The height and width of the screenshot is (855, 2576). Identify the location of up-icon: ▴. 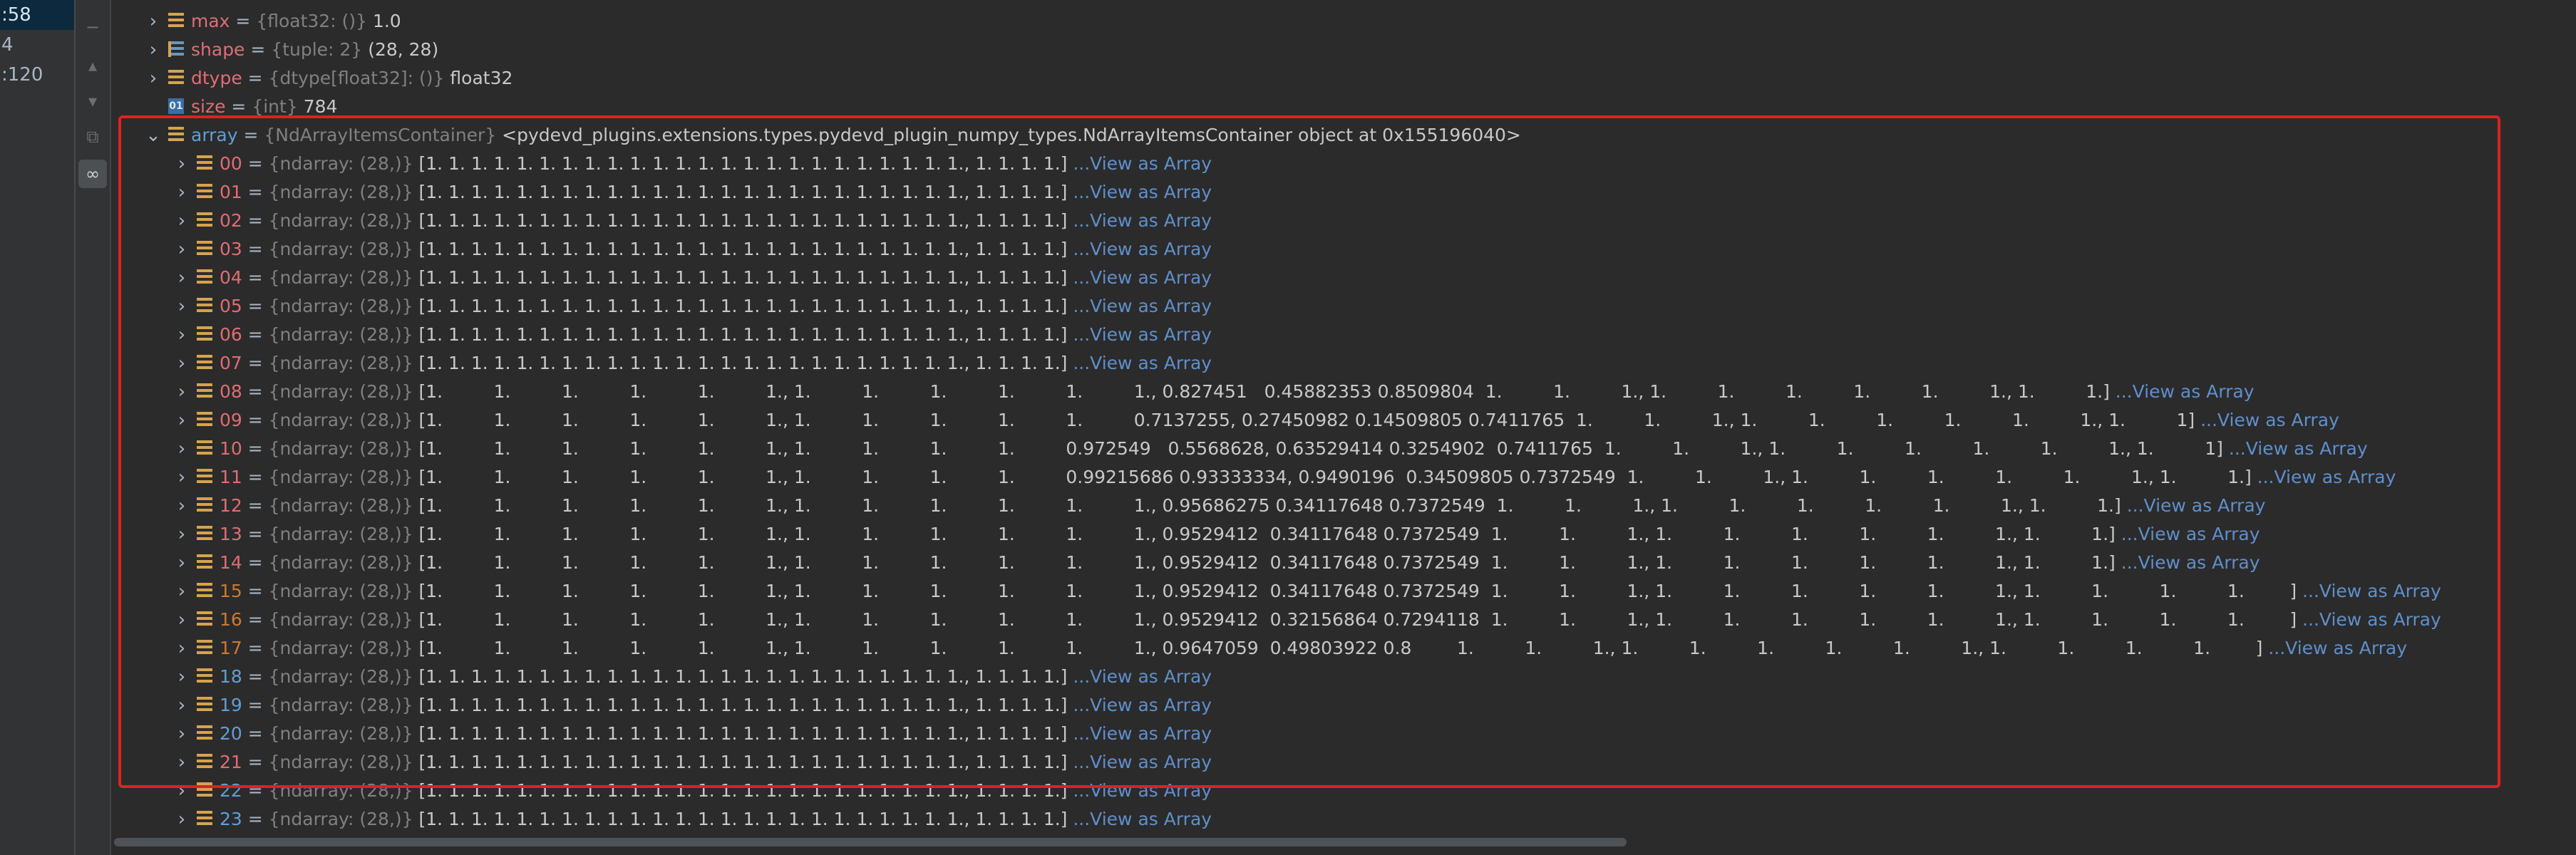
(92, 65).